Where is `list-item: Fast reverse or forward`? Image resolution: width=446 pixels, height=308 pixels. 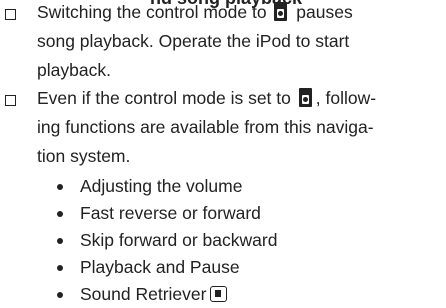
list-item: Fast reverse or forward is located at coordinates (223, 213).